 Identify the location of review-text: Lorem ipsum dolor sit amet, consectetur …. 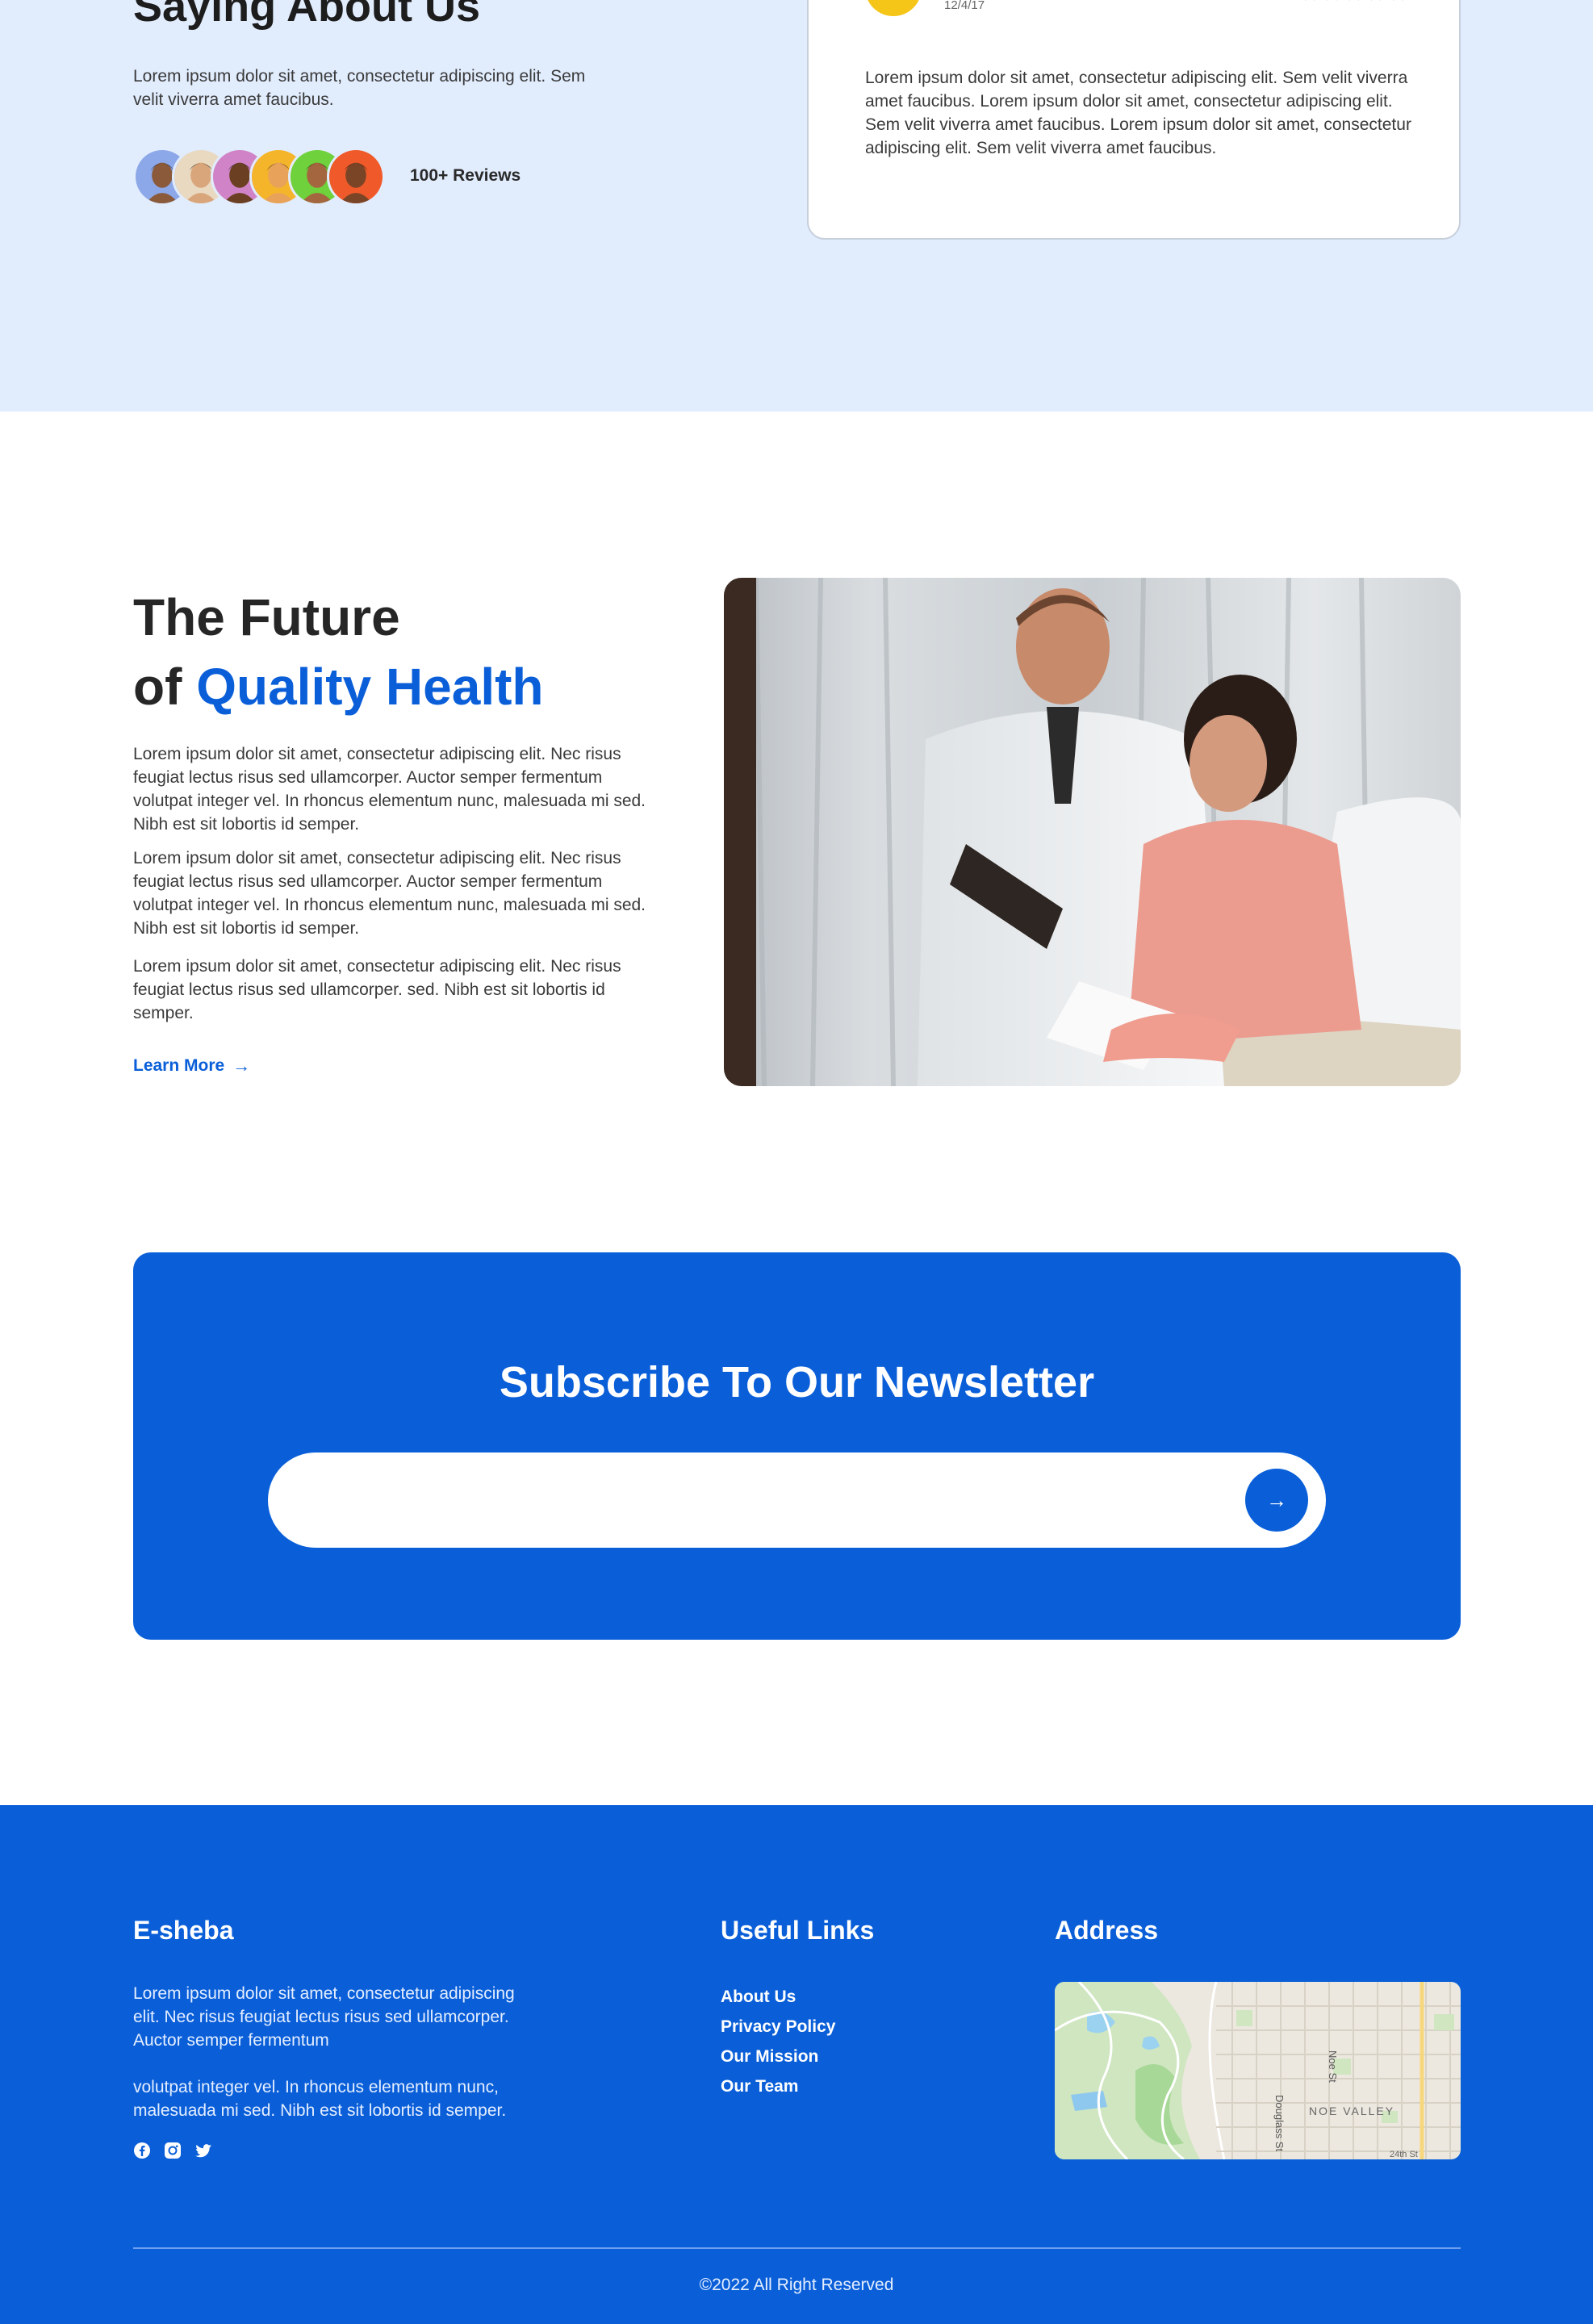
(1138, 113).